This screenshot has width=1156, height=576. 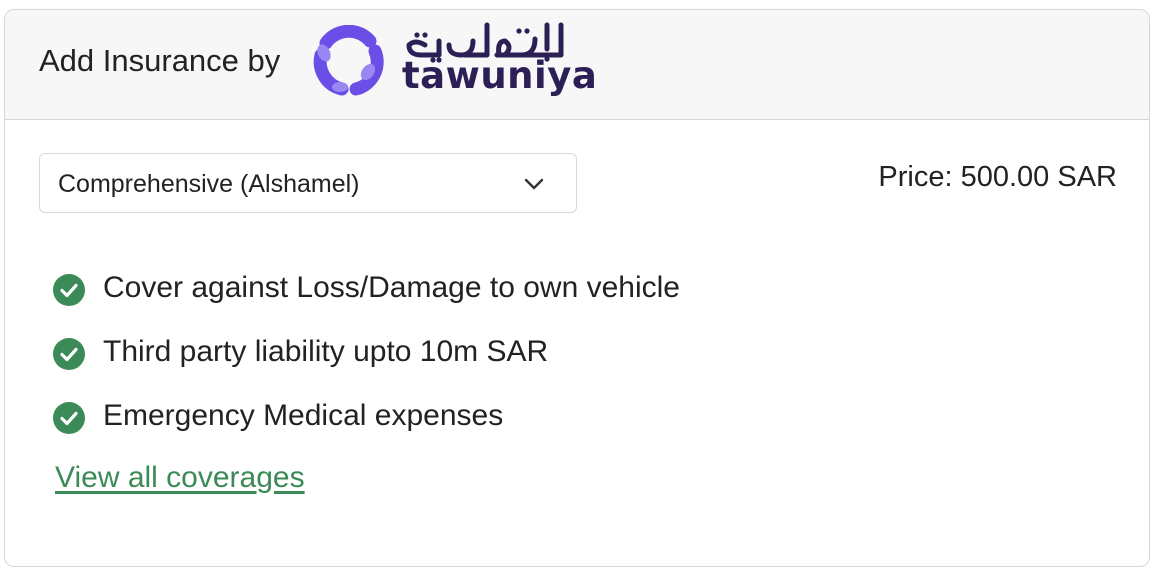 I want to click on coverage-label: Third party liability upto 10m SAR, so click(x=326, y=351).